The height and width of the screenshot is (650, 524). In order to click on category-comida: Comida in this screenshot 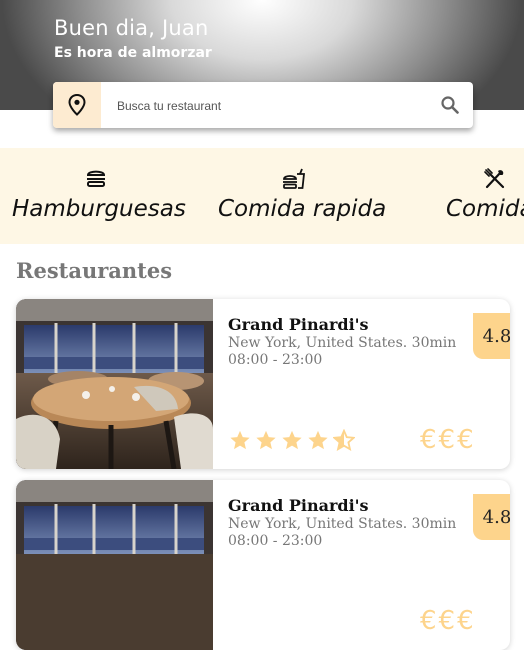, I will do `click(485, 196)`.